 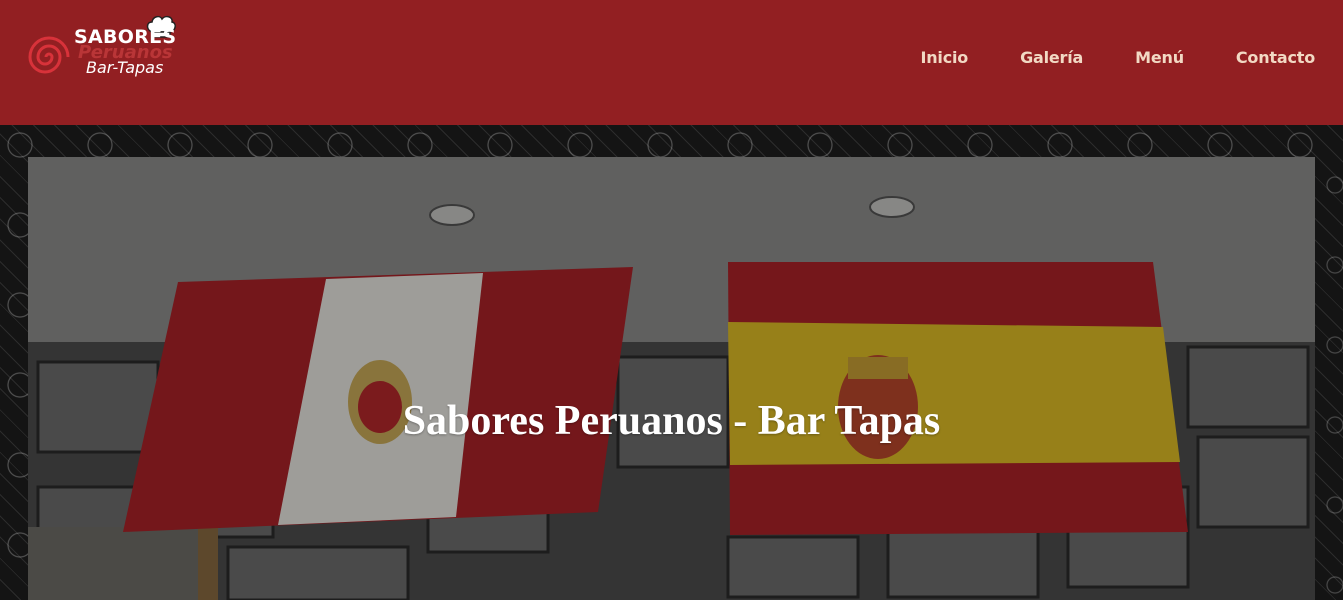 What do you see at coordinates (944, 57) in the screenshot?
I see `nav-item-inicio: Inicio` at bounding box center [944, 57].